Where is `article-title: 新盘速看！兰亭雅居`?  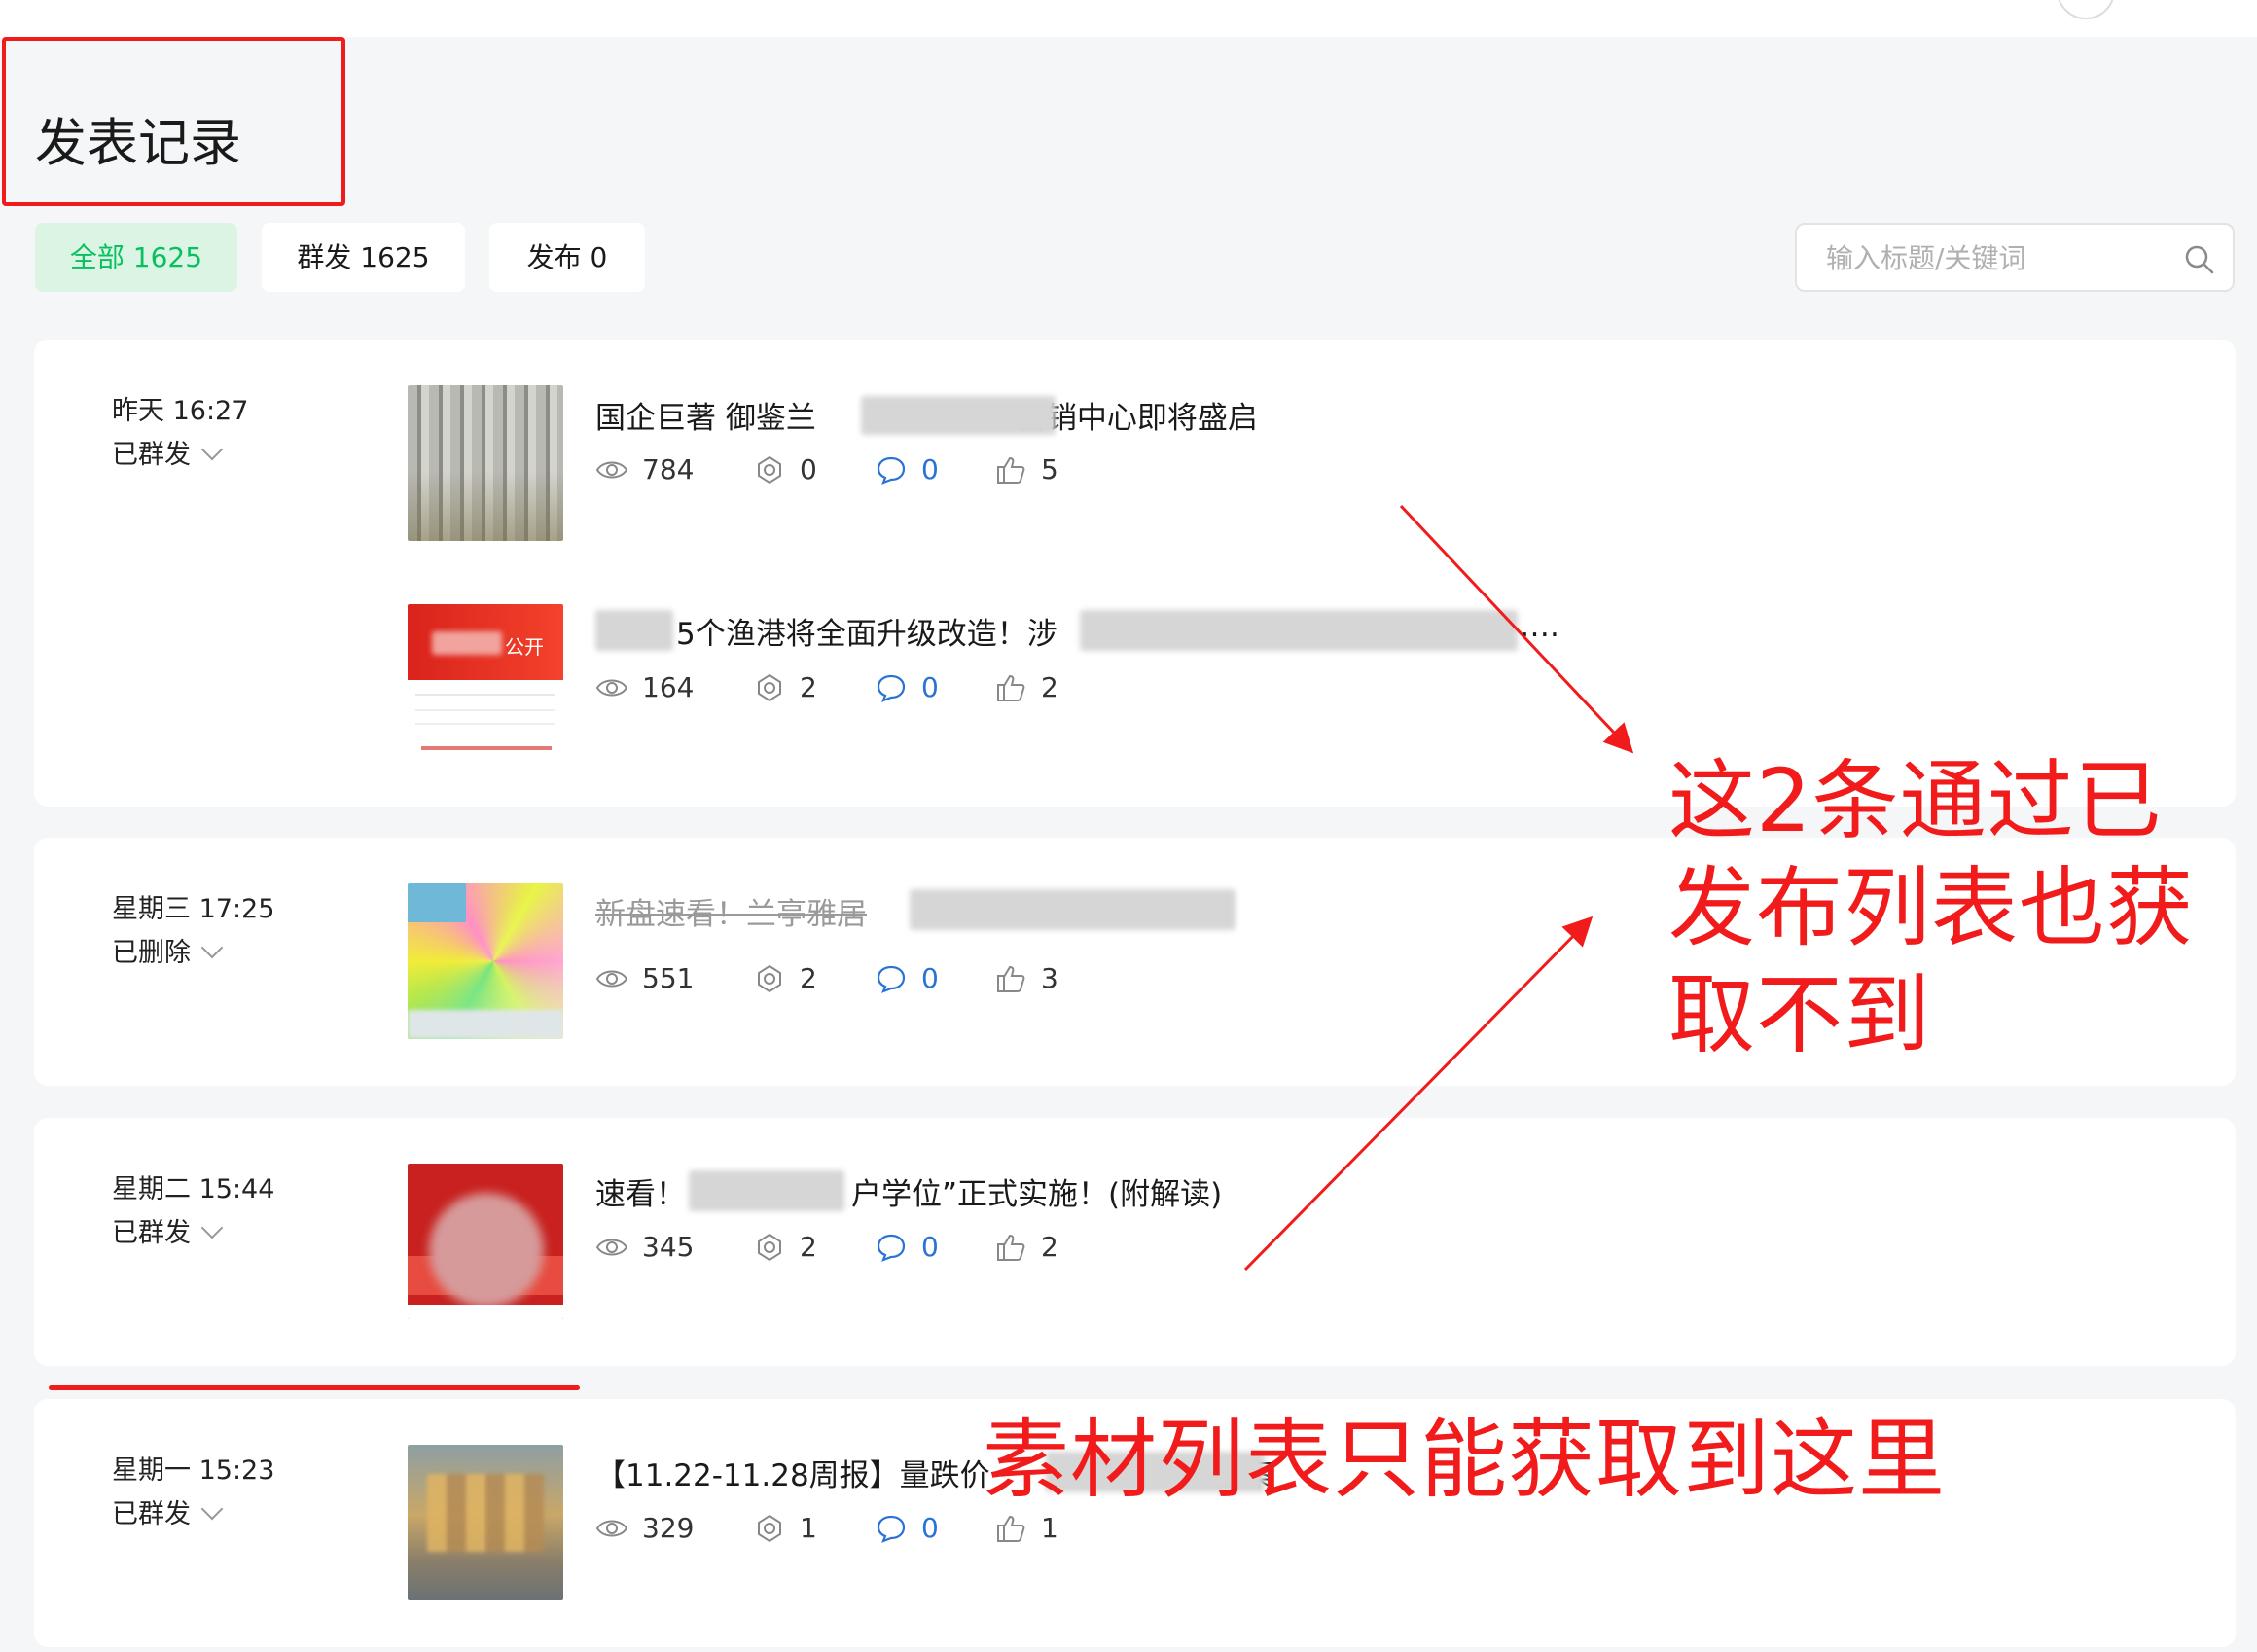 article-title: 新盘速看！兰亭雅居 is located at coordinates (731, 911).